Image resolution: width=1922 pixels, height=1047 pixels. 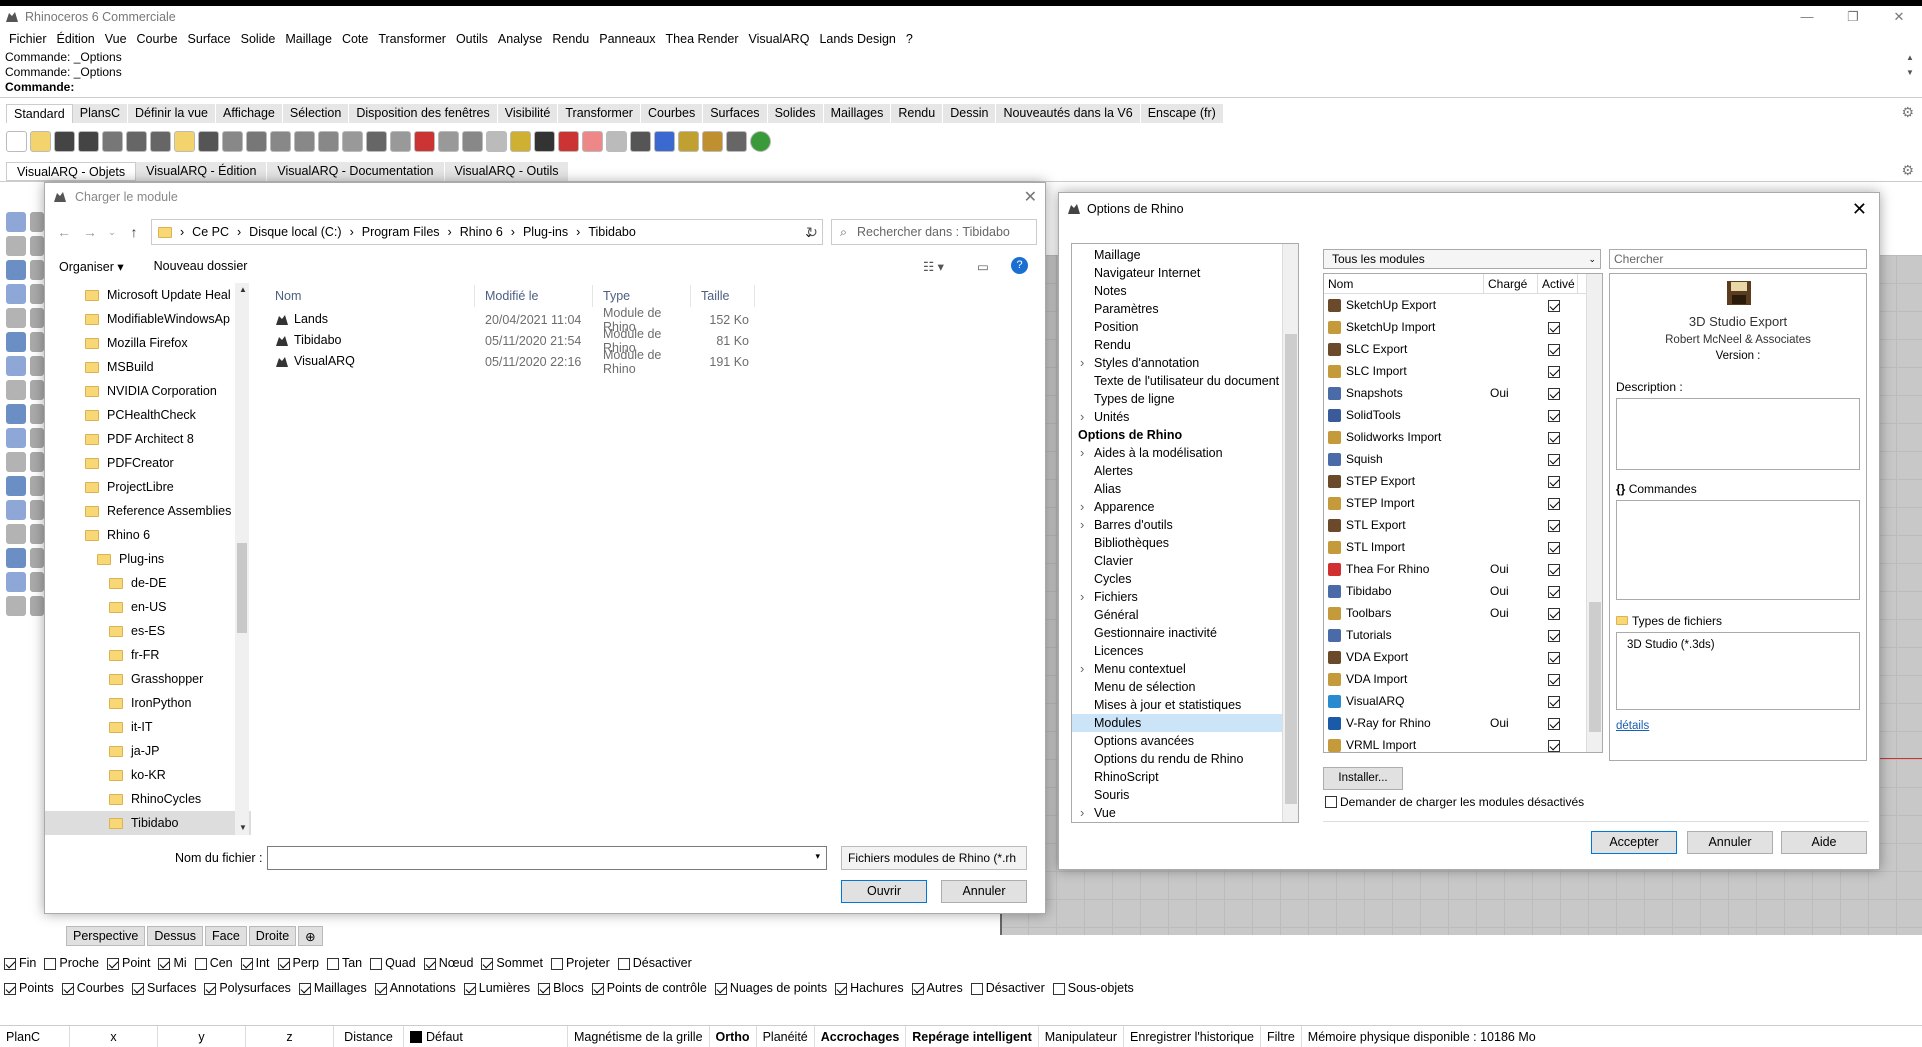 What do you see at coordinates (1093, 988) in the screenshot?
I see `snap-option: Sous-objets` at bounding box center [1093, 988].